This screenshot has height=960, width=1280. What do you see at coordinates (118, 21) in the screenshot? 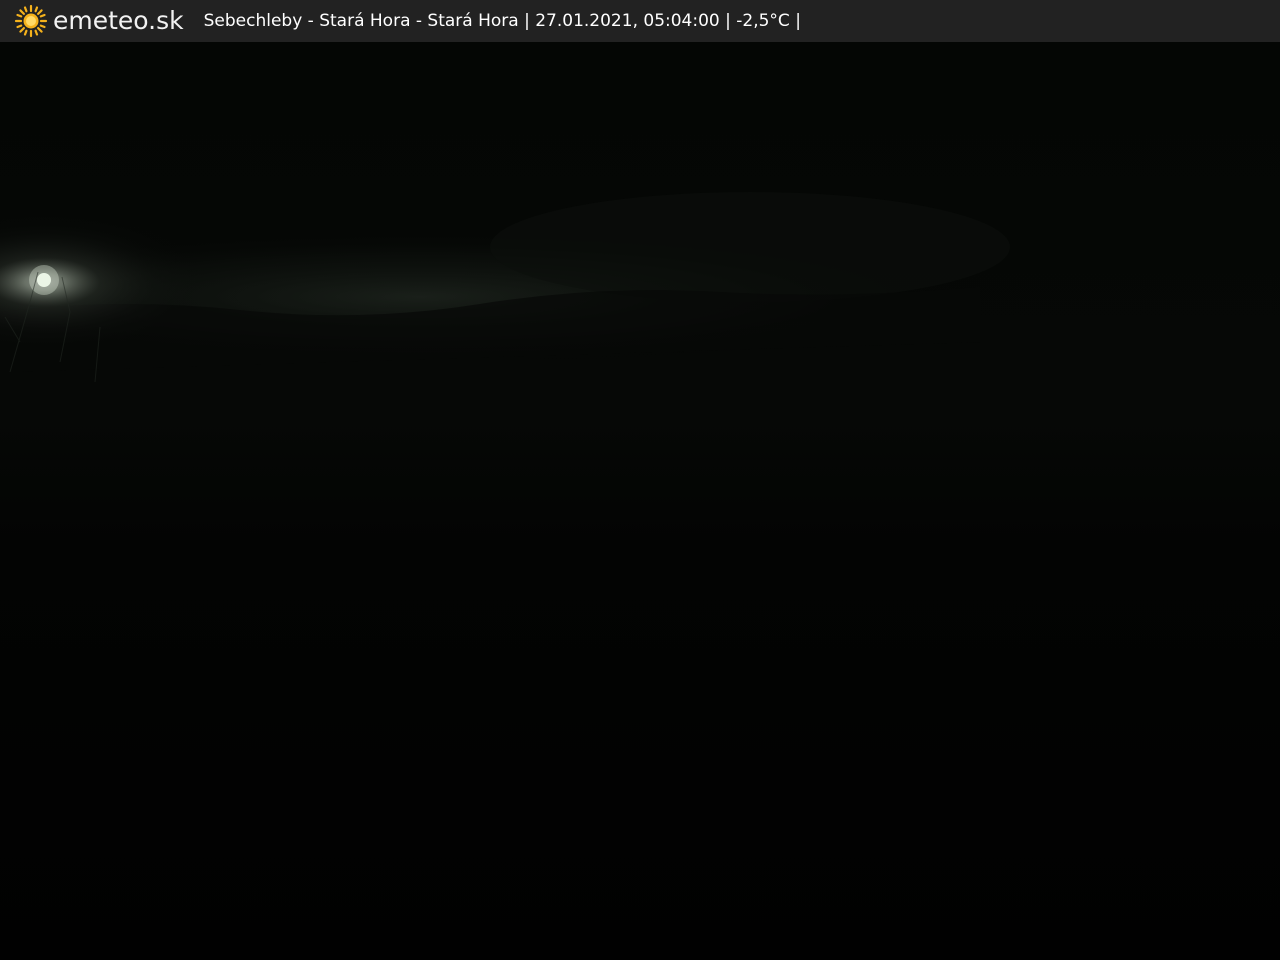
I see `brand-logo-text: emeteo.sk` at bounding box center [118, 21].